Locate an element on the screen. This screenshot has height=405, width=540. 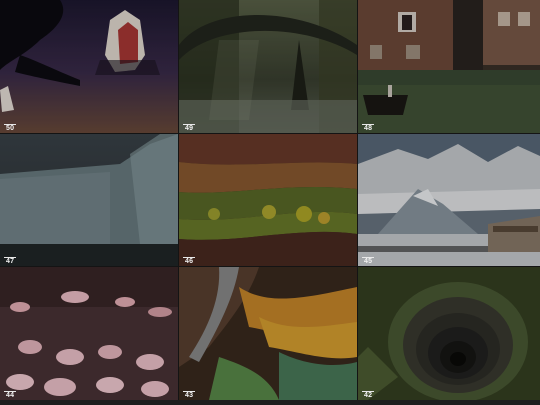
tile-number: 47 is located at coordinates (10, 261).